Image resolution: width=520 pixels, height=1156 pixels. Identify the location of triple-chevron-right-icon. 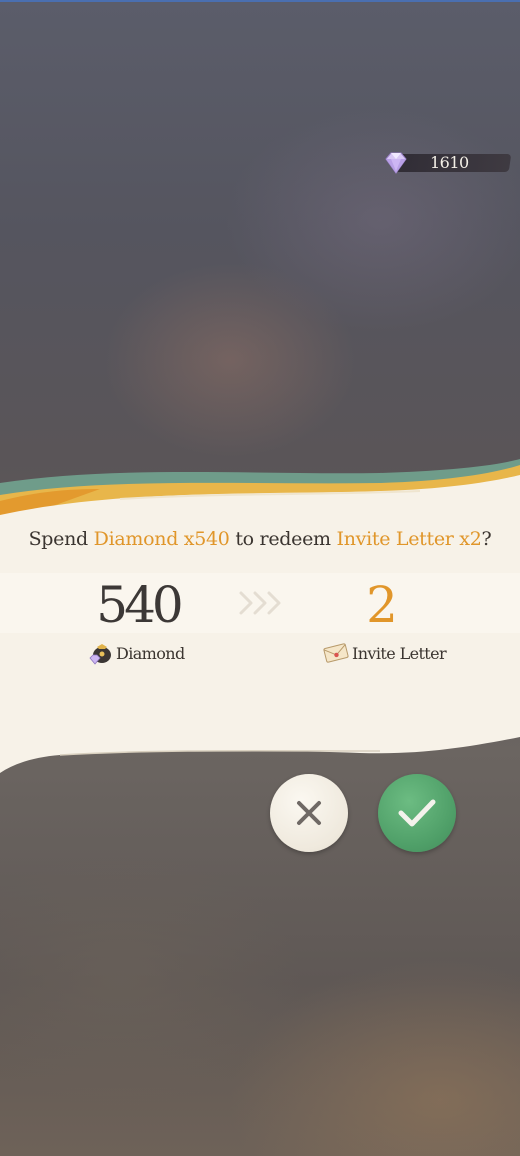
(260, 603).